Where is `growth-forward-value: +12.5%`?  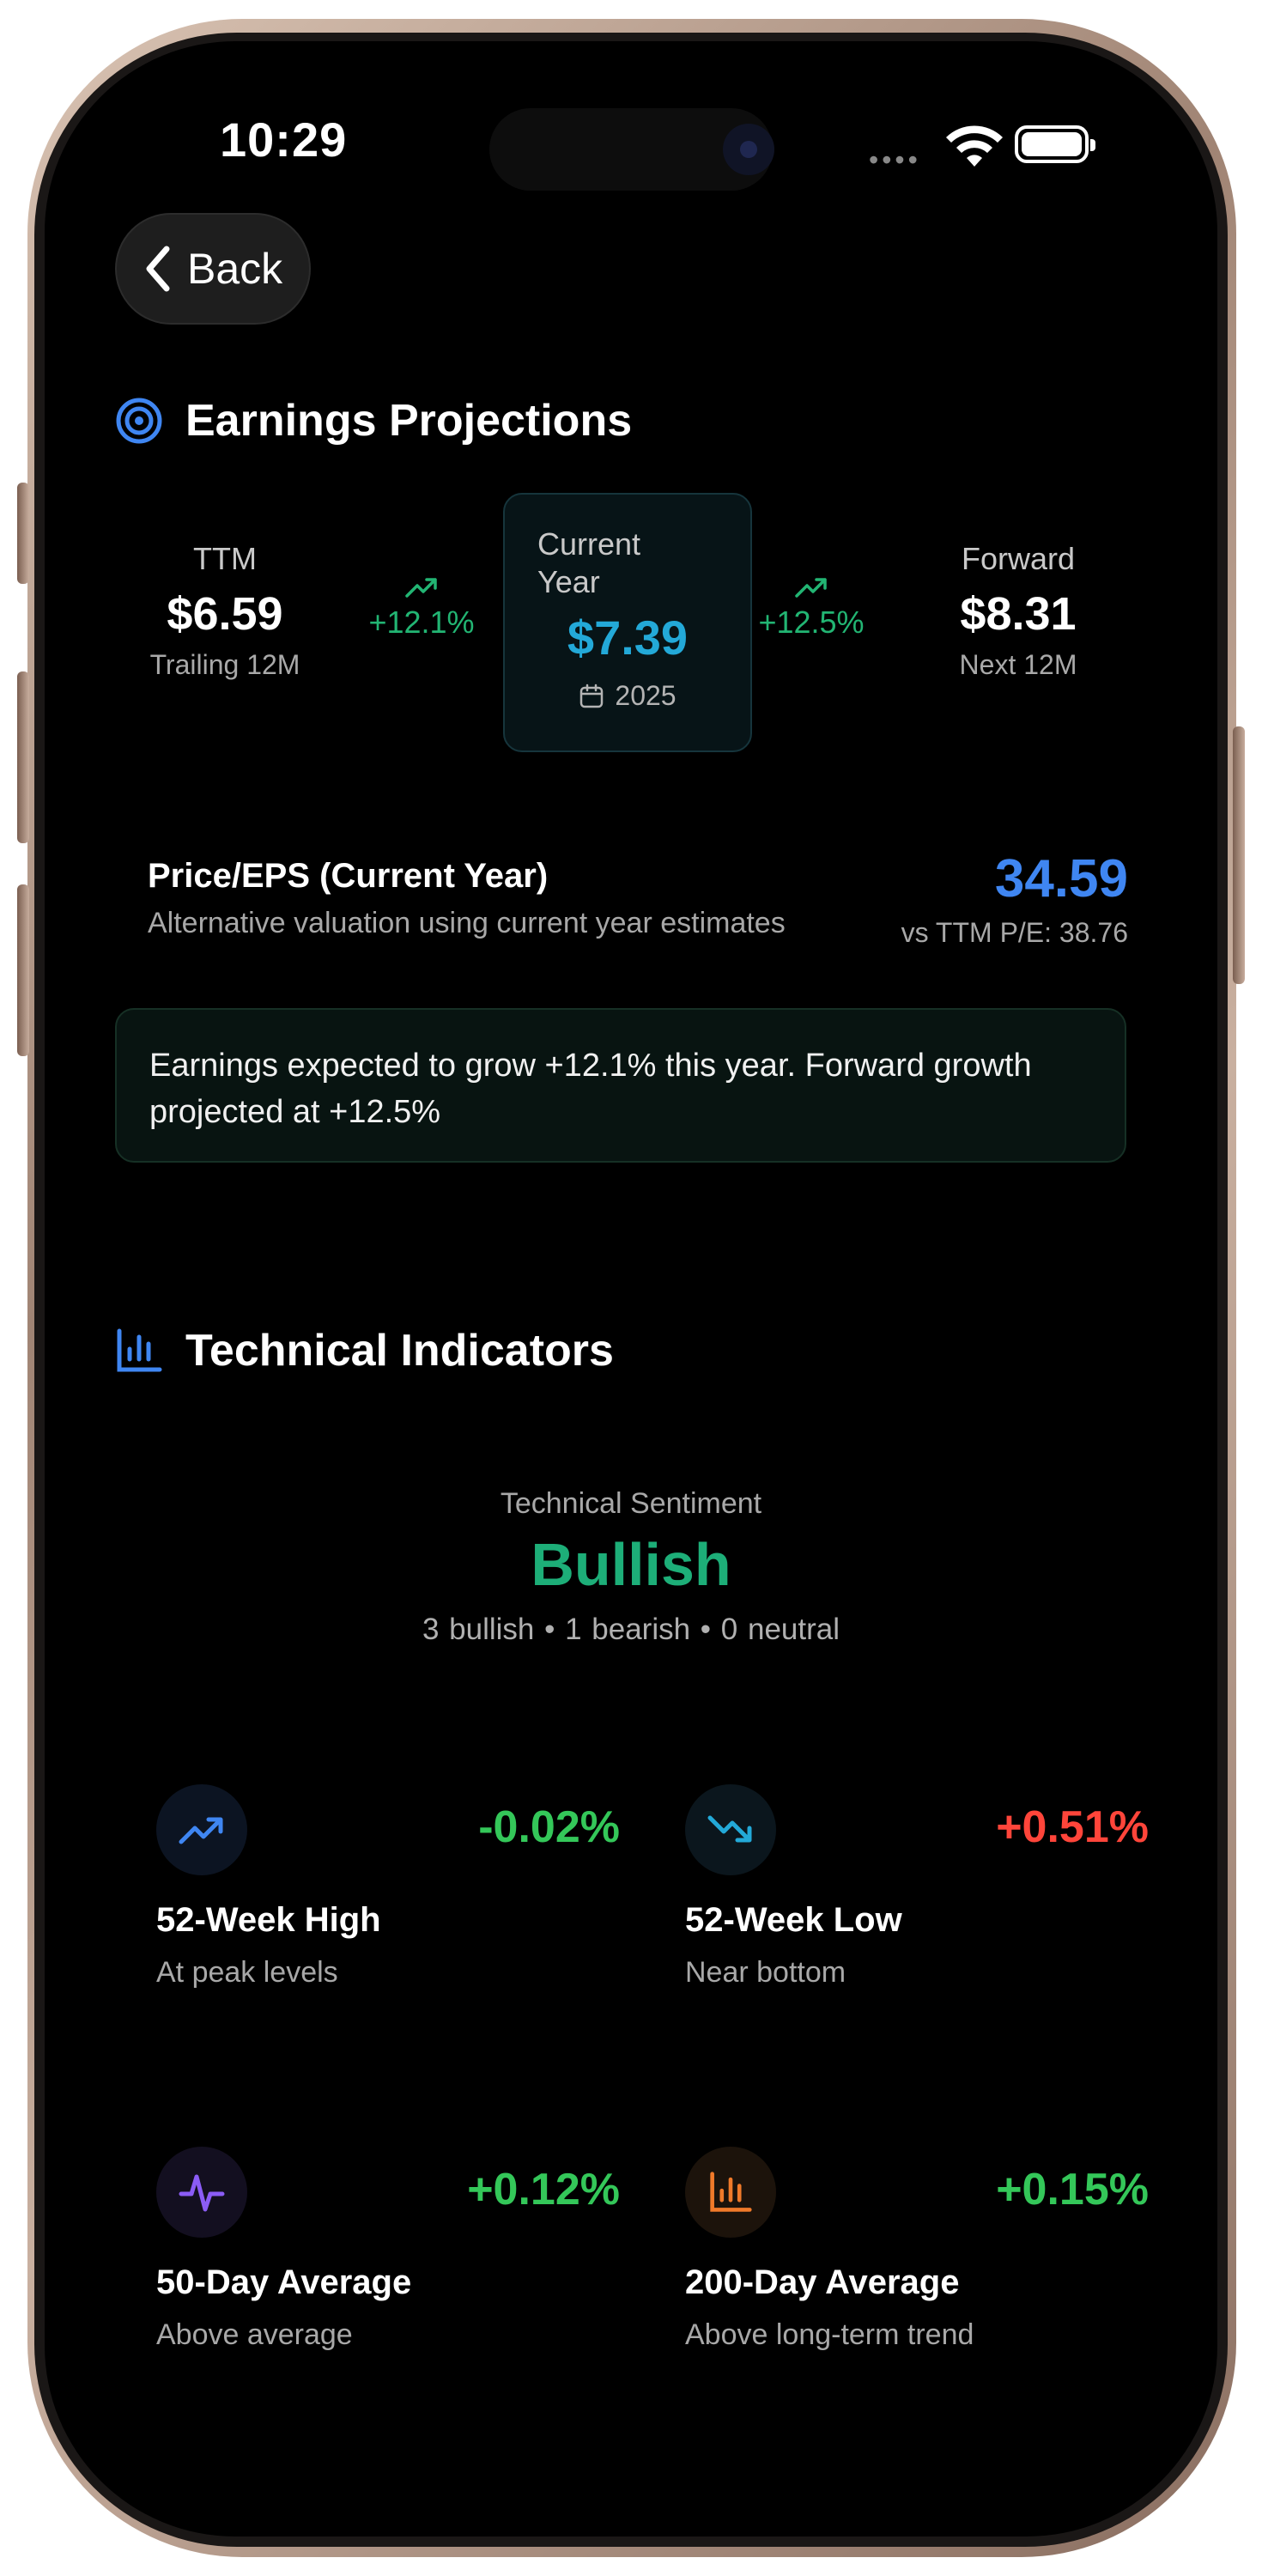
growth-forward-value: +12.5% is located at coordinates (811, 622).